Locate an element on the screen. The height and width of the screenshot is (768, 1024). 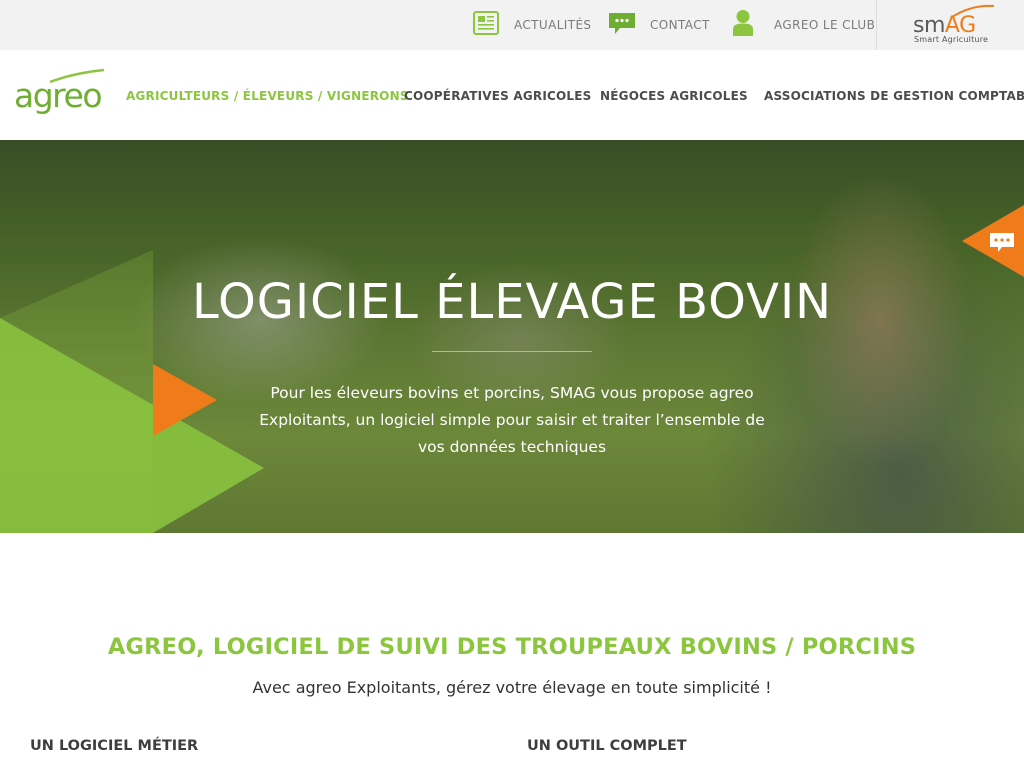
smag-logo: smAG Smart Agriculture is located at coordinates (955, 25).